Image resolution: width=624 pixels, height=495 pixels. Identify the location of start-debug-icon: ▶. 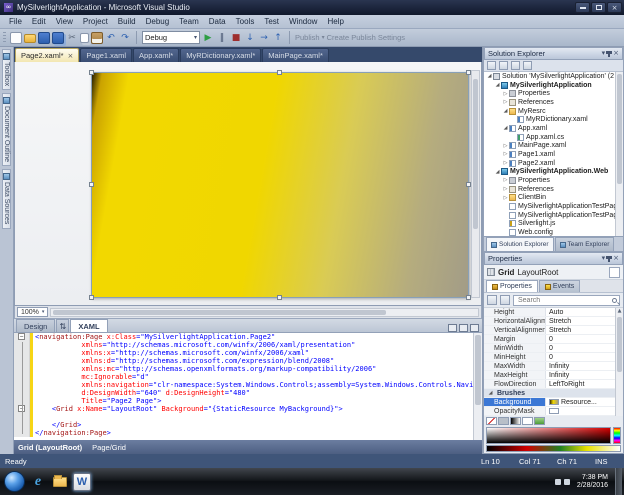
(208, 38).